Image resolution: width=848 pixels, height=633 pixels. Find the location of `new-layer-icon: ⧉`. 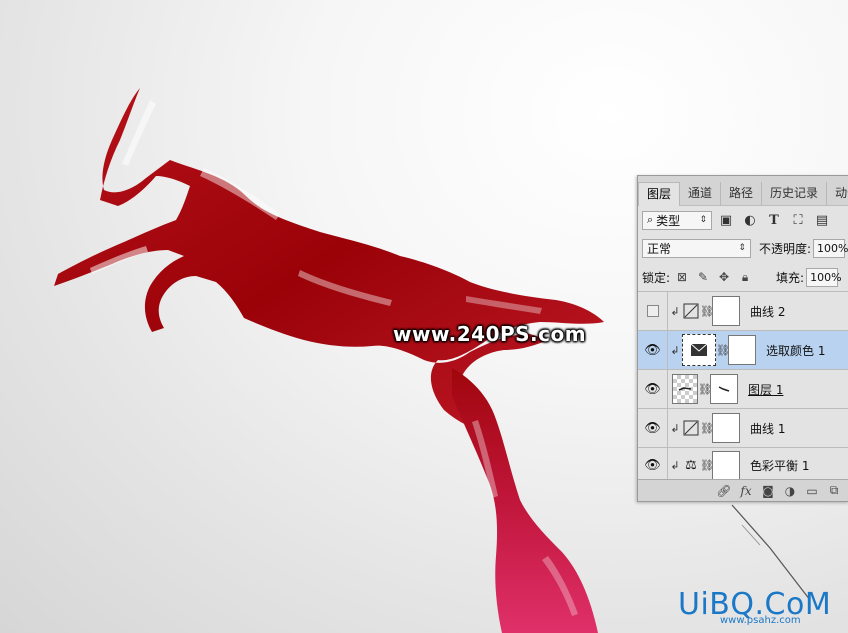

new-layer-icon: ⧉ is located at coordinates (834, 491).